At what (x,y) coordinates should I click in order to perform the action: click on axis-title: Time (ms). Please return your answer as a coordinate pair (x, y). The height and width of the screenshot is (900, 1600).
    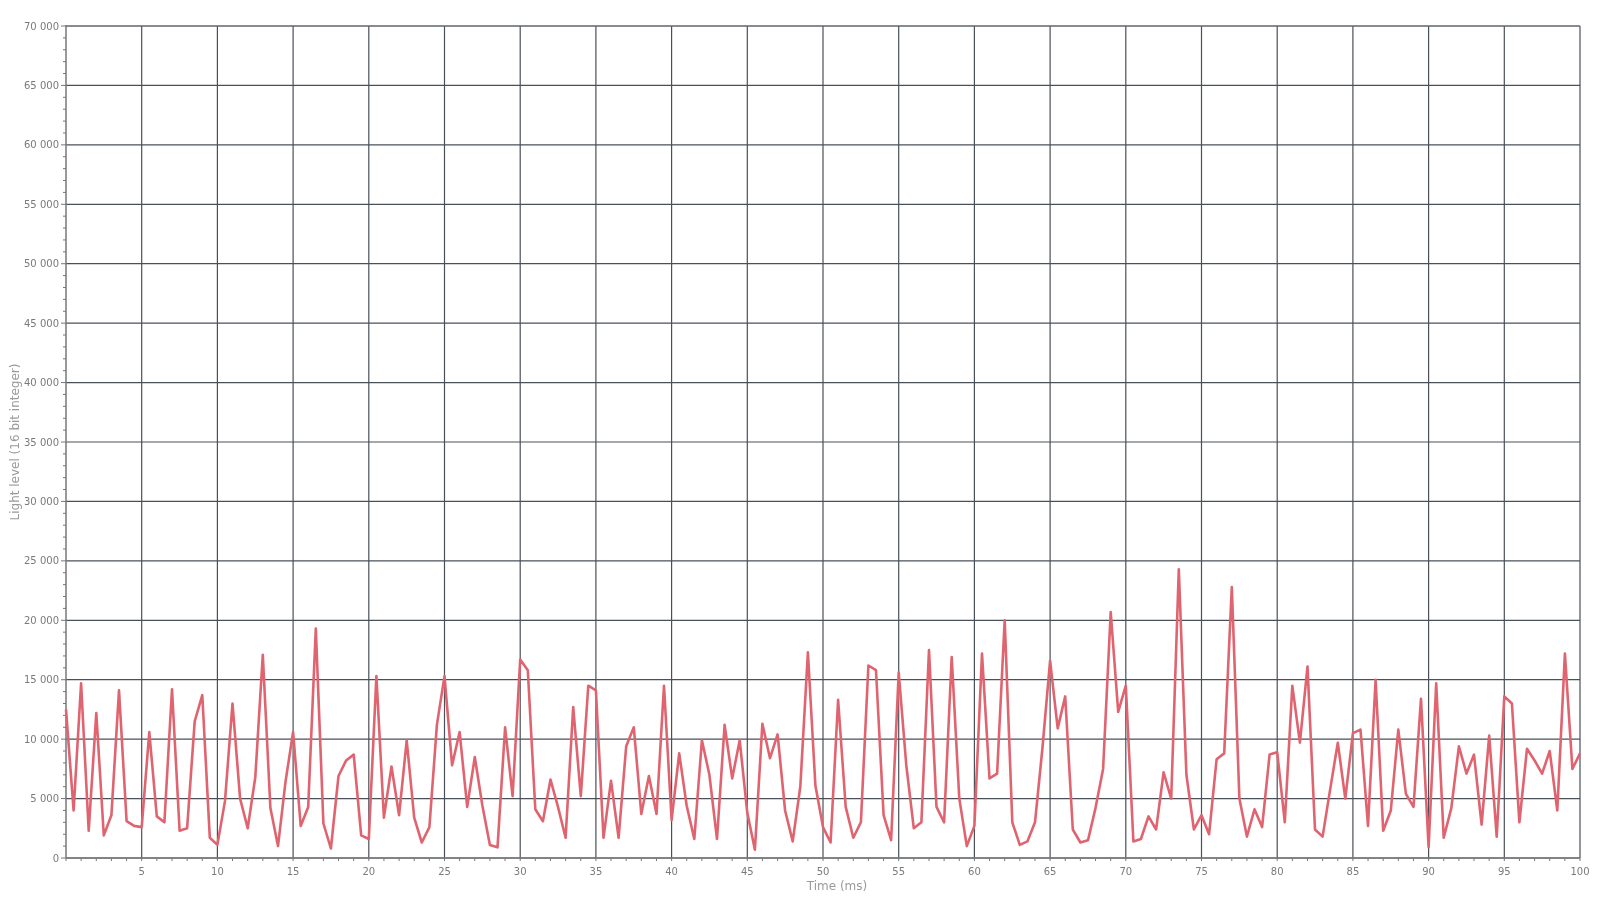
    Looking at the image, I should click on (837, 886).